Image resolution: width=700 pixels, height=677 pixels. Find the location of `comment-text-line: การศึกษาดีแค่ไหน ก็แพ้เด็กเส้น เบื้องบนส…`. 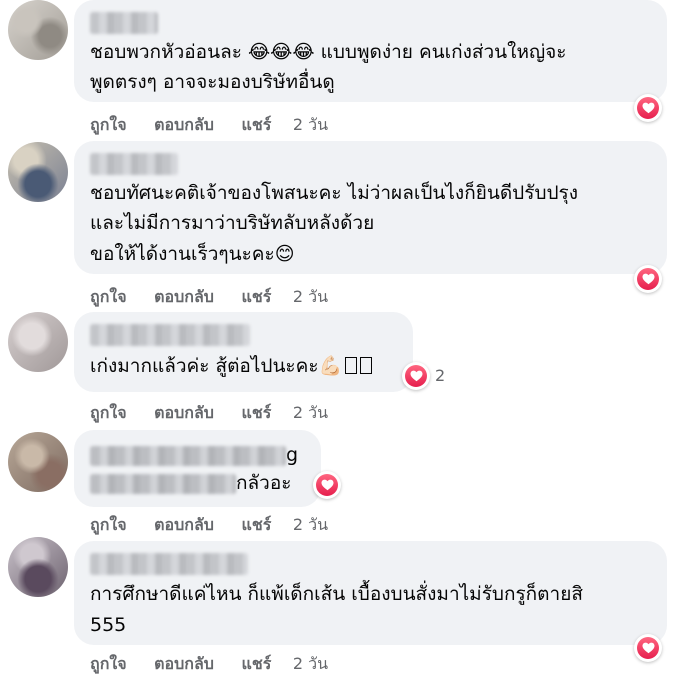

comment-text-line: การศึกษาดีแค่ไหน ก็แพ้เด็กเส้น เบื้องบนส… is located at coordinates (336, 594).